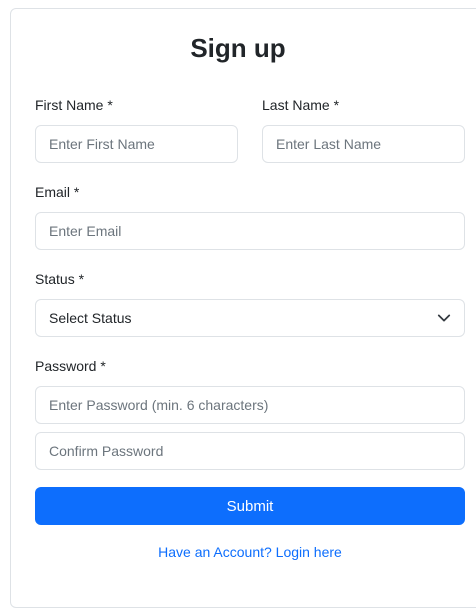 This screenshot has width=476, height=608. What do you see at coordinates (238, 48) in the screenshot?
I see `page-title: Sign up` at bounding box center [238, 48].